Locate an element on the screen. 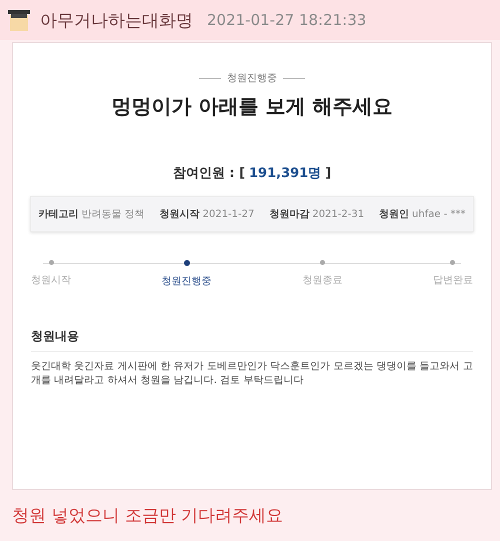 This screenshot has height=541, width=500. step-label: 답변완료 is located at coordinates (452, 280).